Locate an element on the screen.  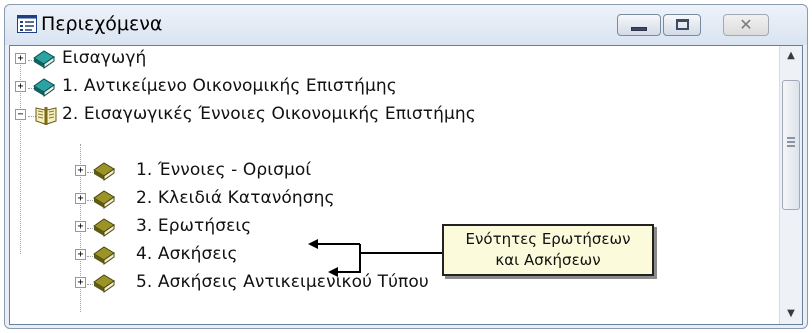
grip-icon is located at coordinates (791, 142).